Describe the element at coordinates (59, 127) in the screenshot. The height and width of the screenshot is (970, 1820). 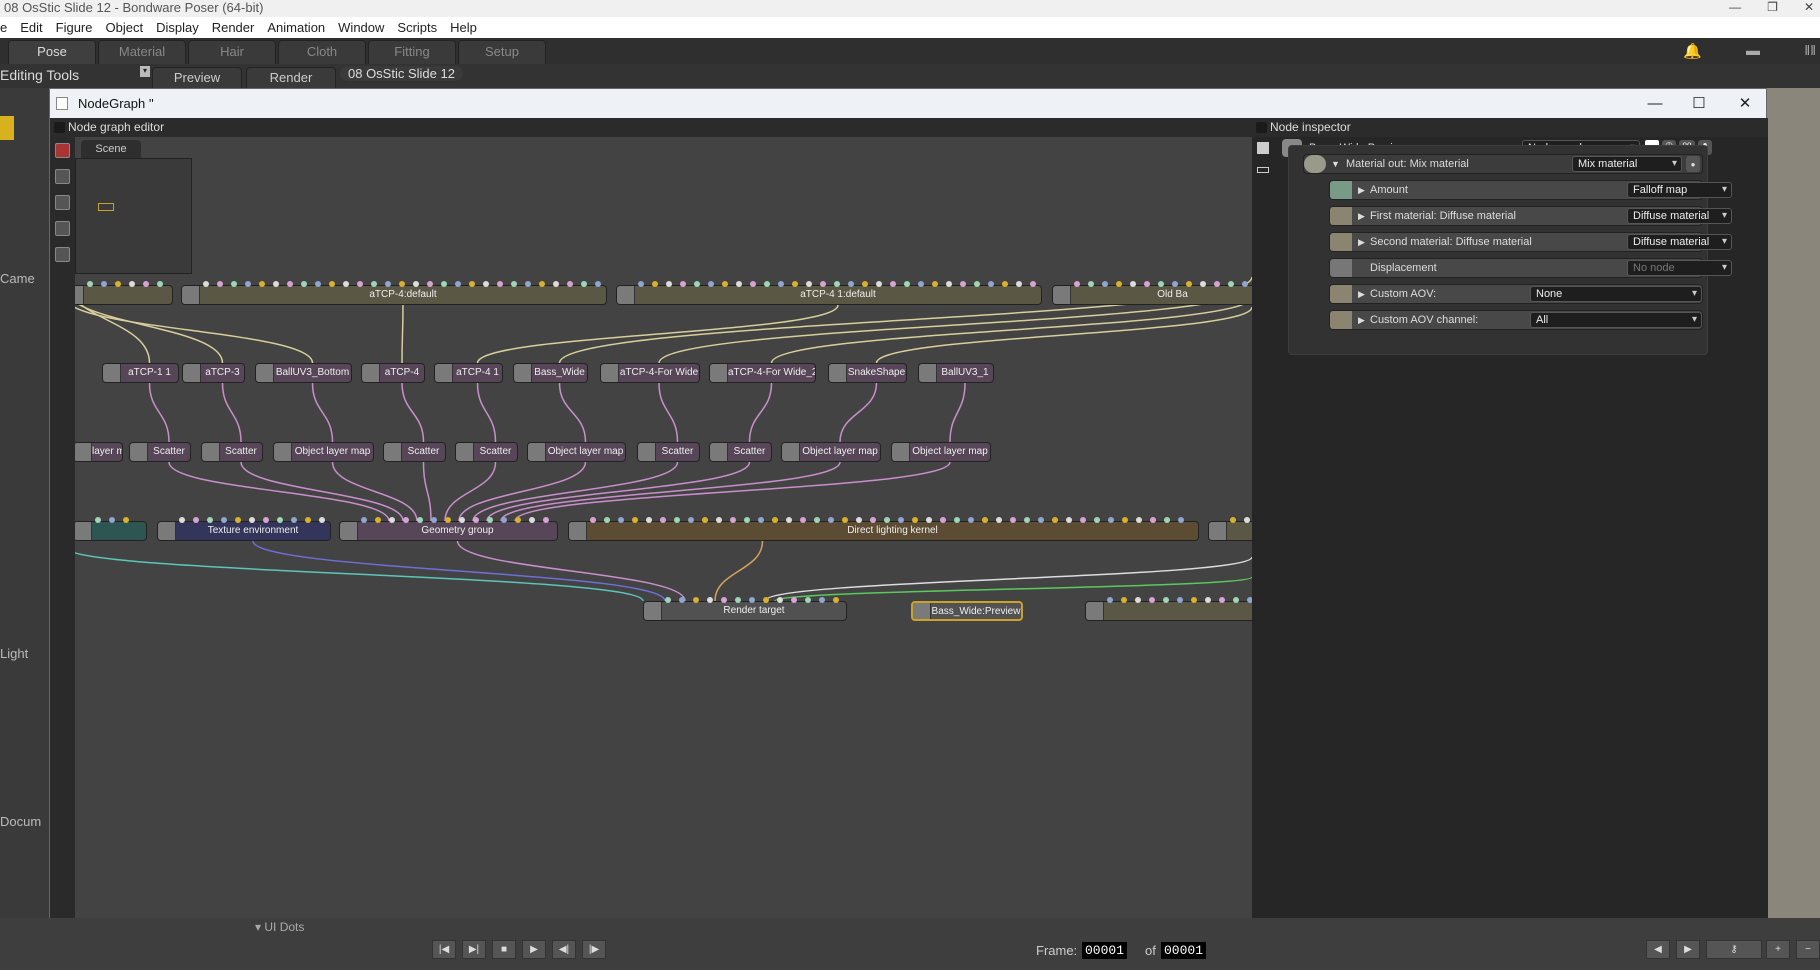
I see `editor-checkbox` at that location.